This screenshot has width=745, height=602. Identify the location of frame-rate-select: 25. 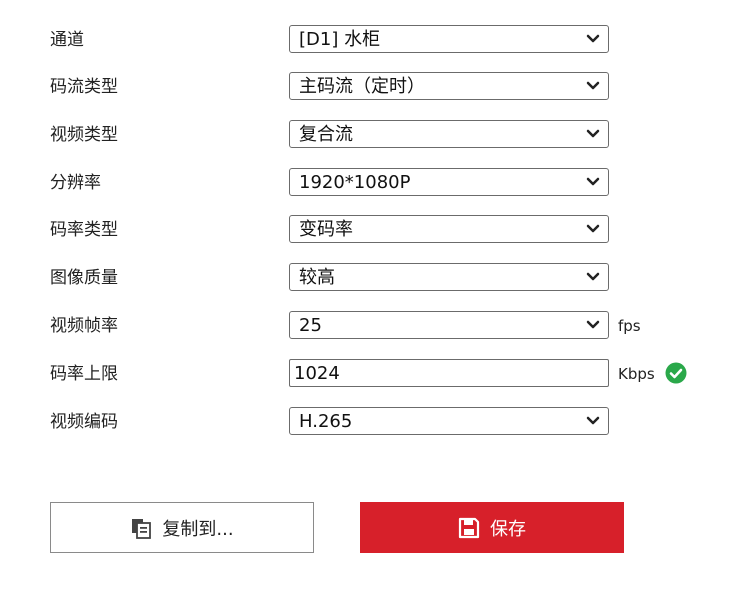
(449, 325).